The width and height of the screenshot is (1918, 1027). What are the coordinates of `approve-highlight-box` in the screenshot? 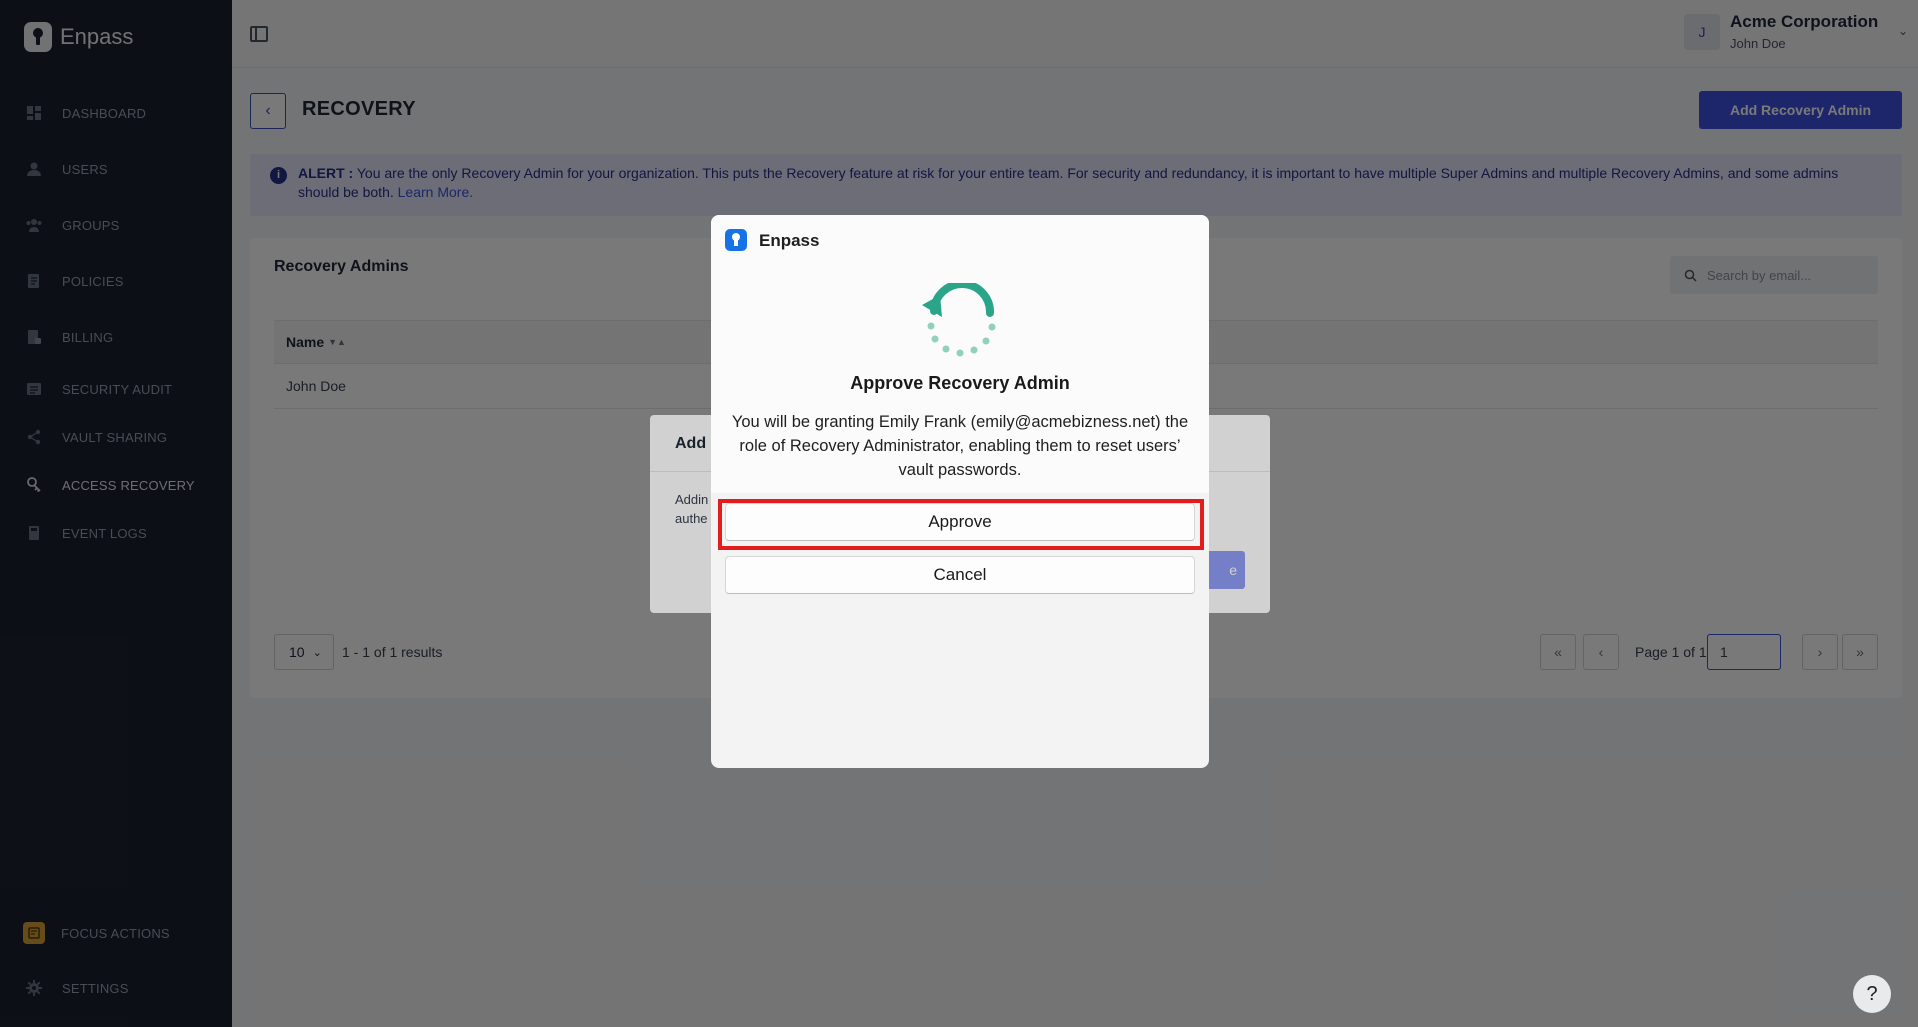 It's located at (961, 524).